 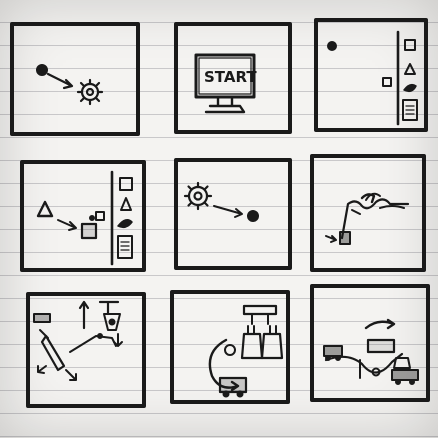 What do you see at coordinates (84, 218) in the screenshot?
I see `panel-4-content` at bounding box center [84, 218].